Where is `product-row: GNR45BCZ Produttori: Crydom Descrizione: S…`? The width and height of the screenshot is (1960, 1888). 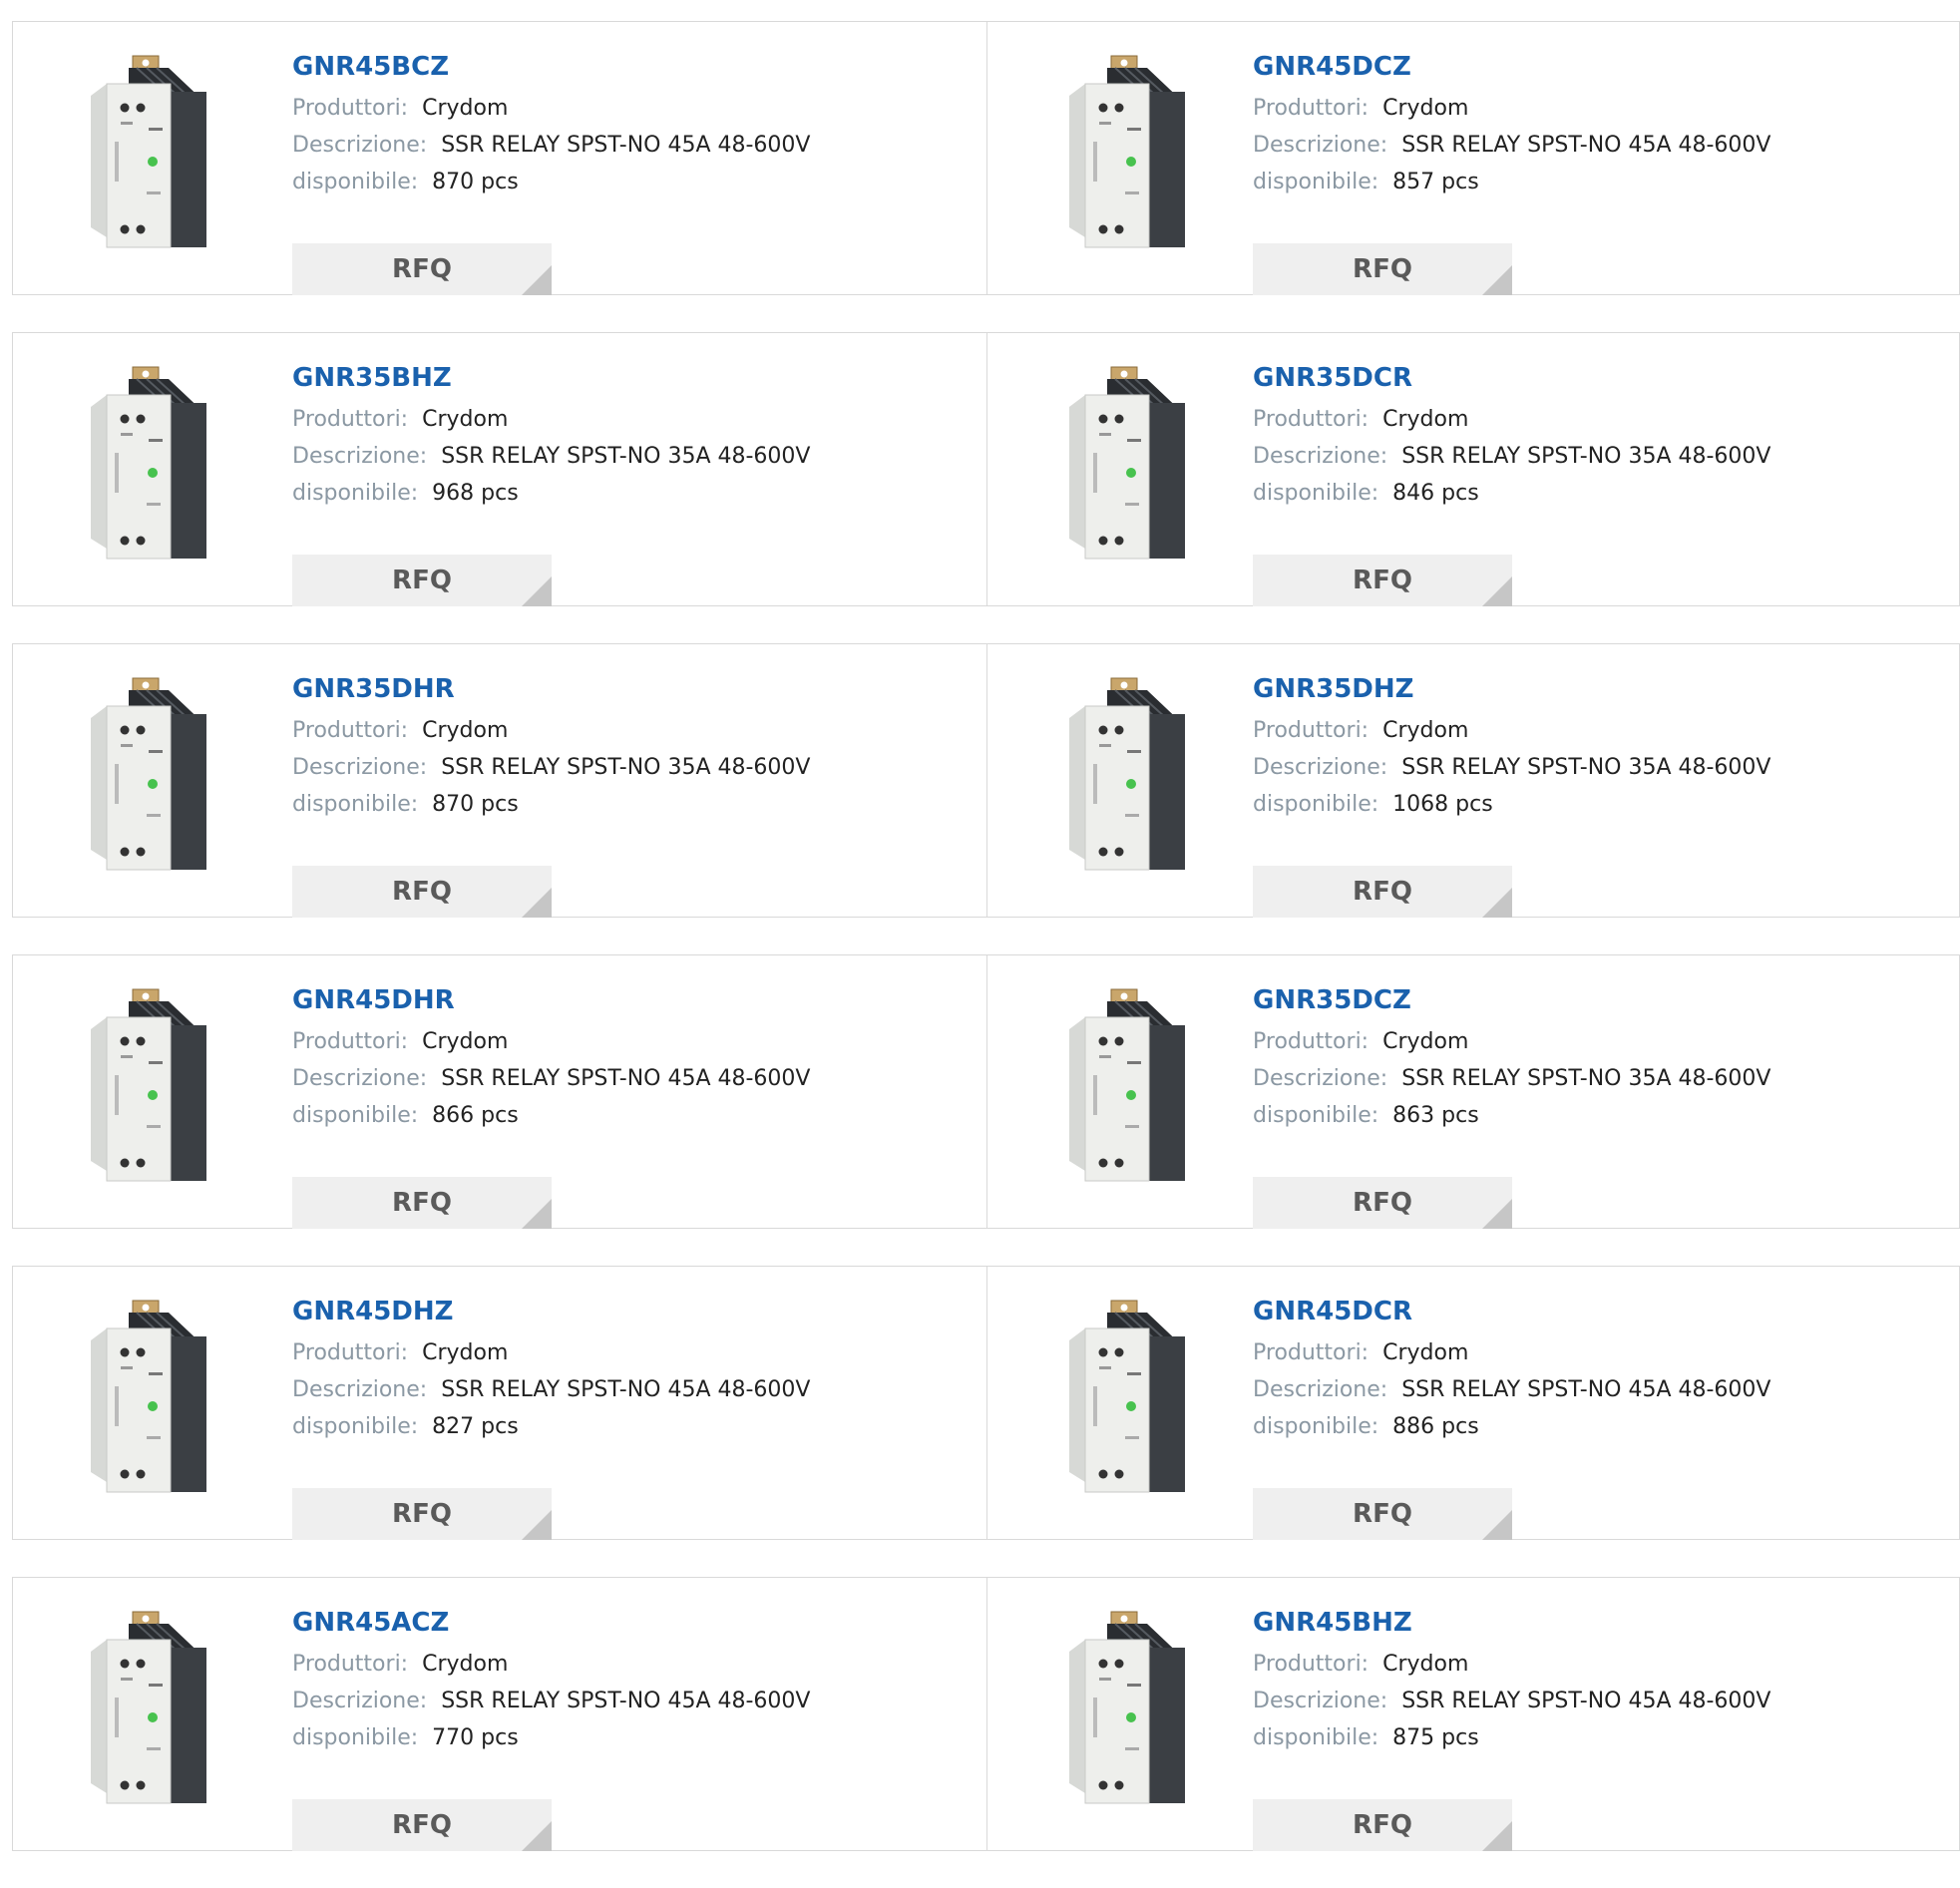 product-row: GNR45BCZ Produttori: Crydom Descrizione: S… is located at coordinates (986, 158).